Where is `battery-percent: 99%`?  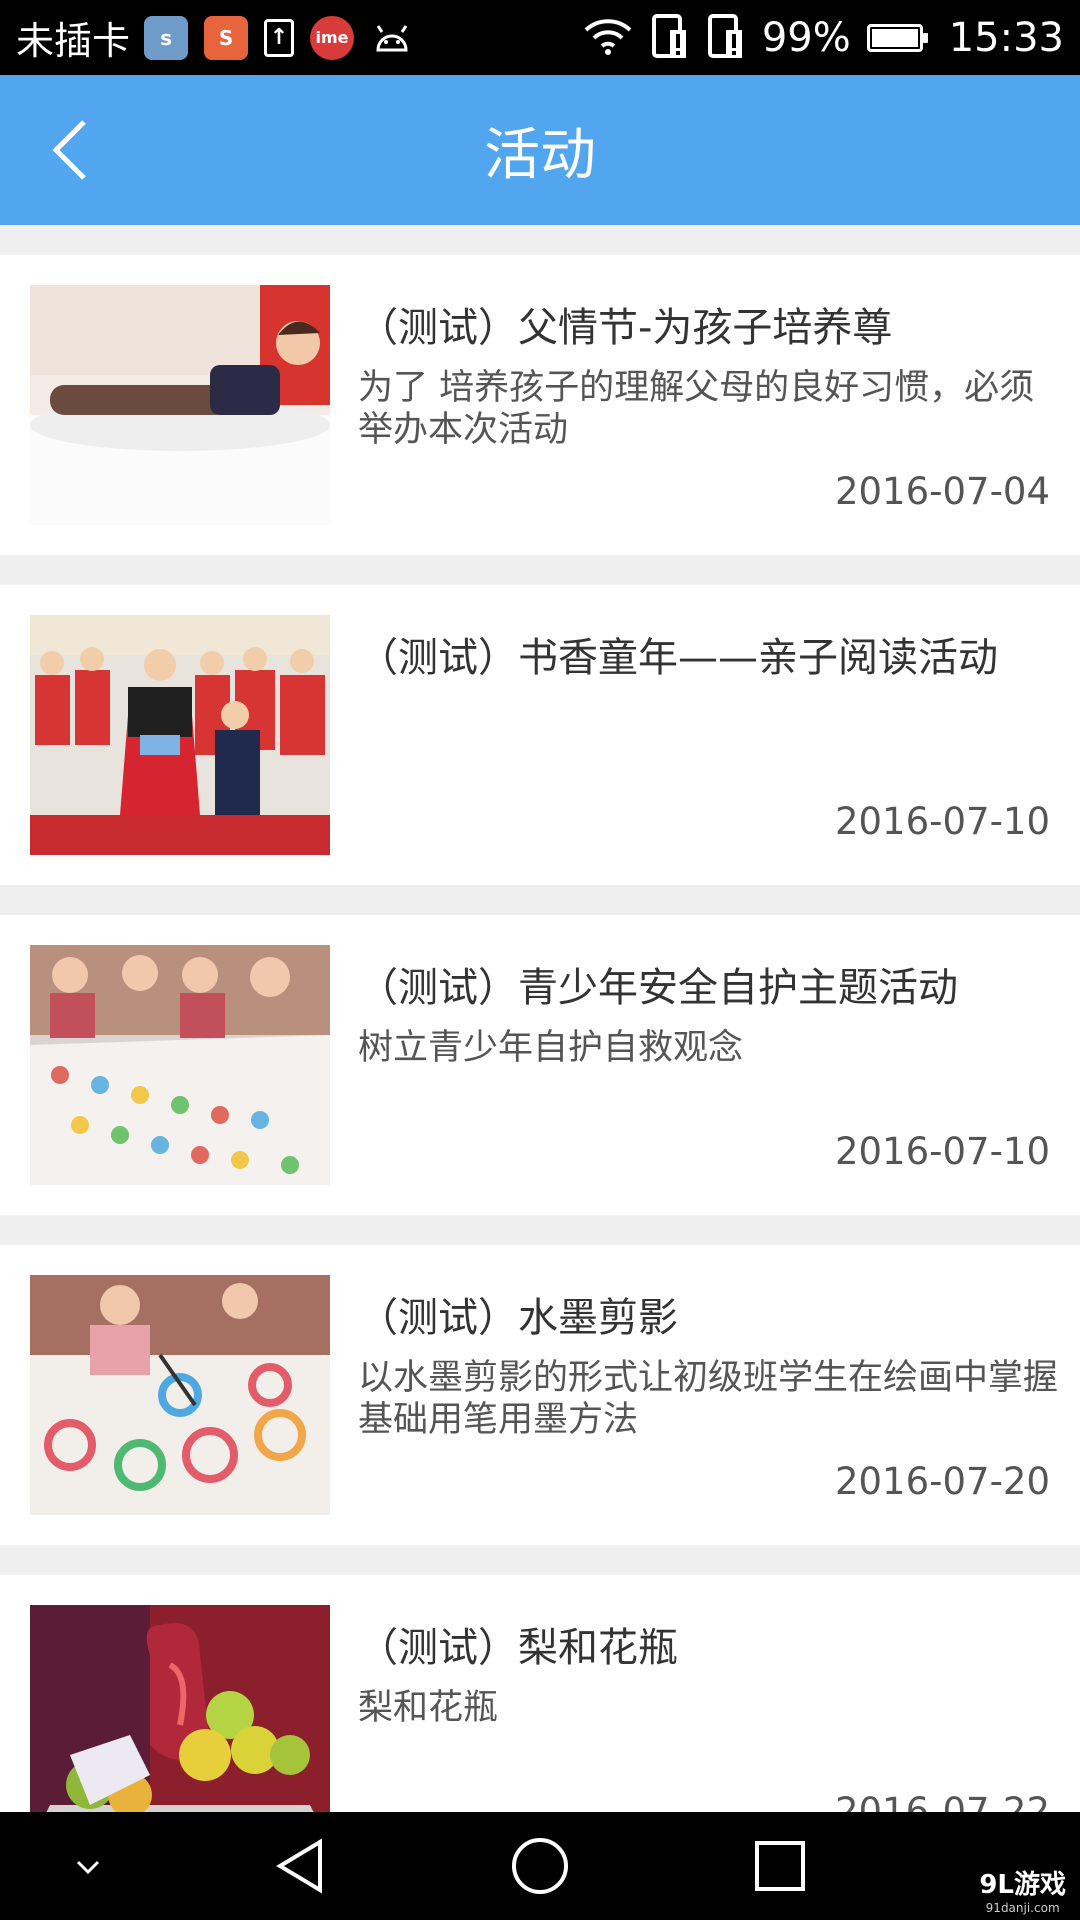
battery-percent: 99% is located at coordinates (806, 37).